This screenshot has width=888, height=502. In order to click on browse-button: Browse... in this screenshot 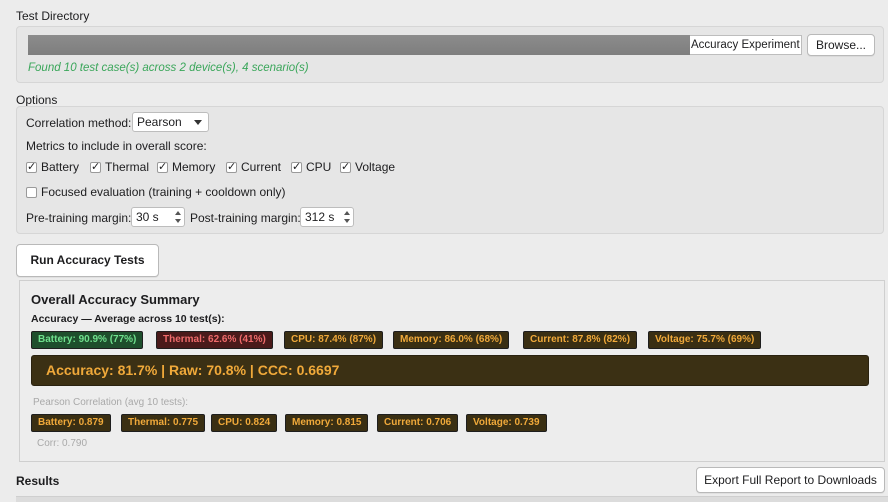, I will do `click(841, 45)`.